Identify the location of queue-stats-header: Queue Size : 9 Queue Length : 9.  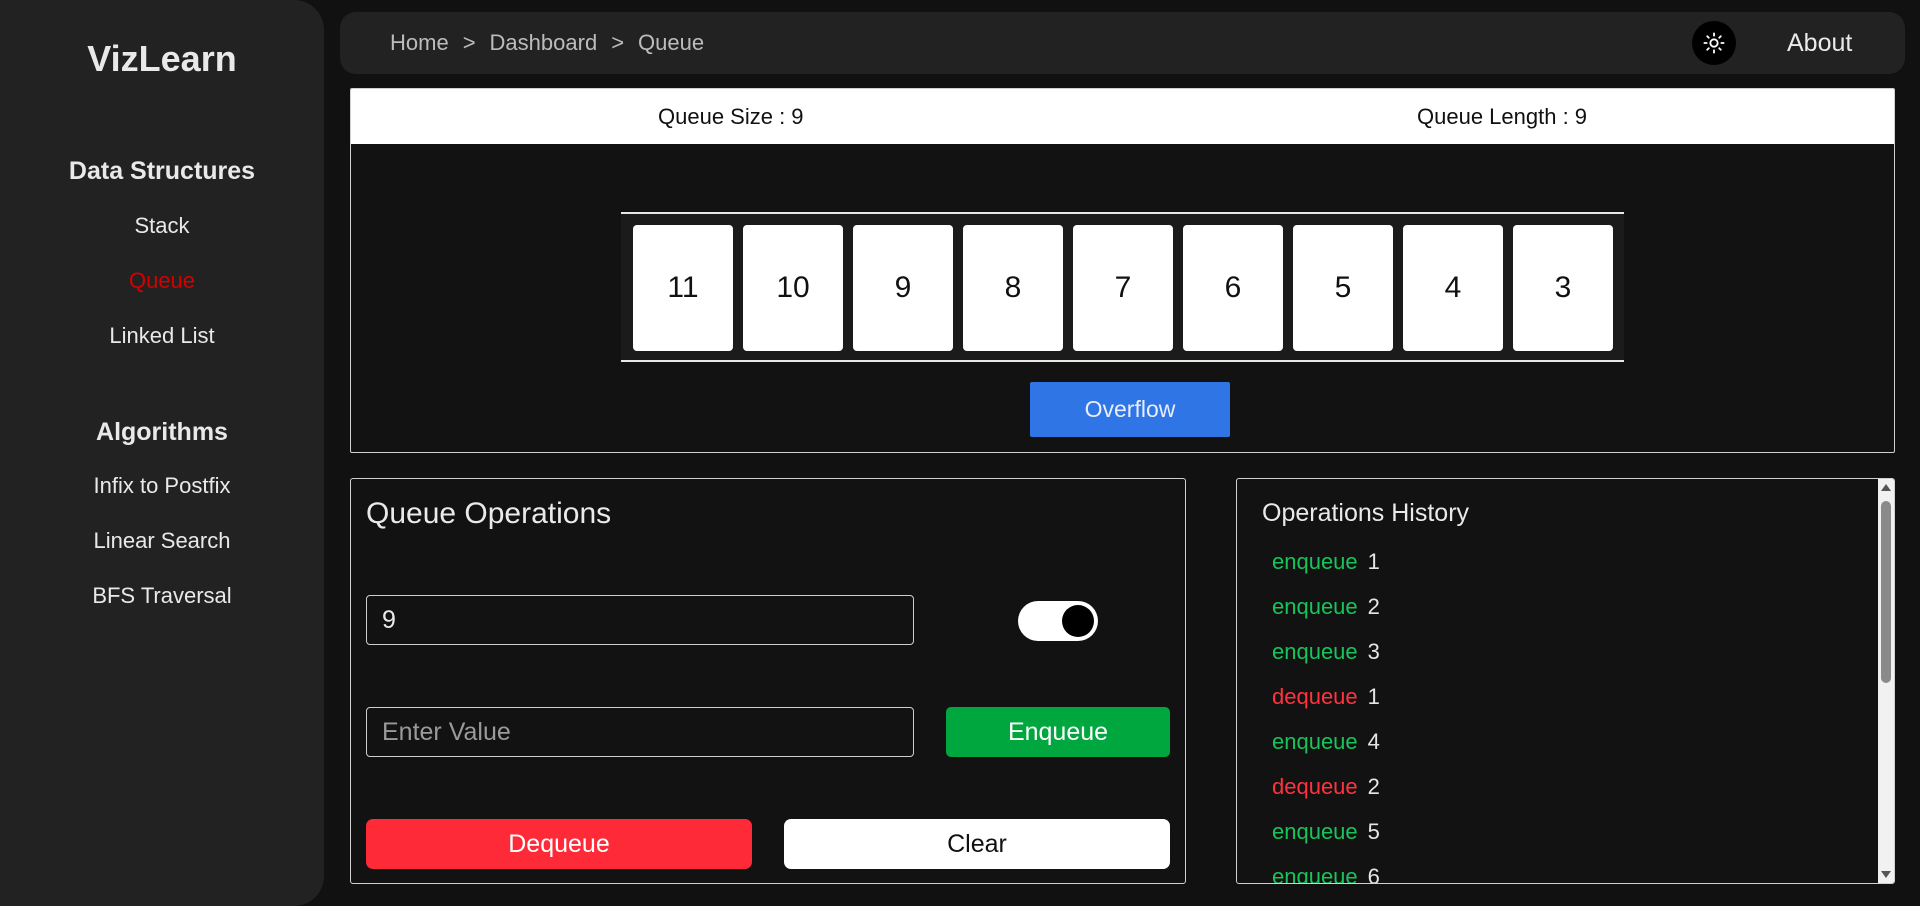
(1122, 116).